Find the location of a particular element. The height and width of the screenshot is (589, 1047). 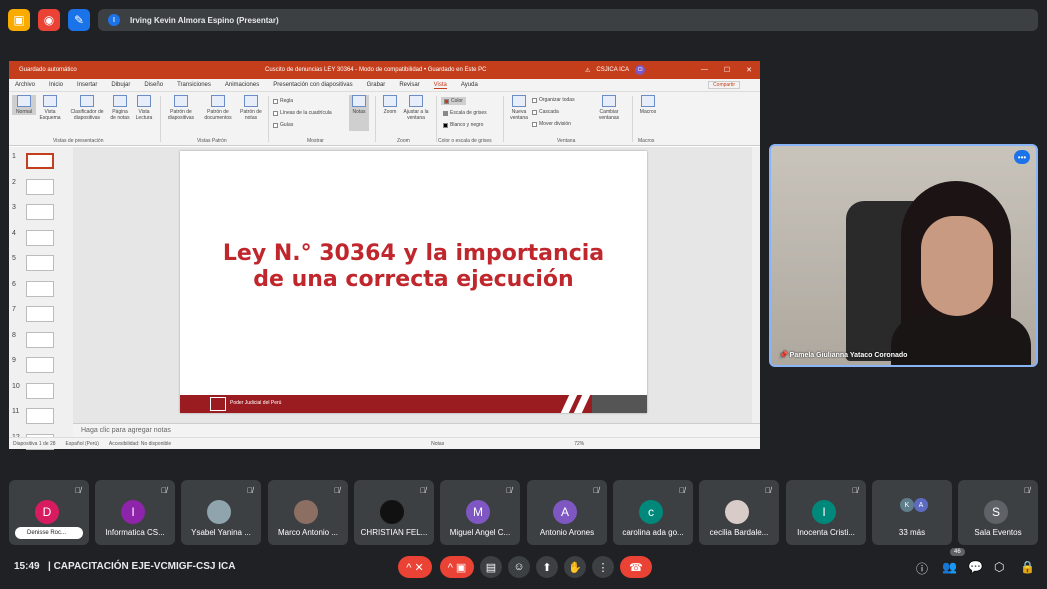

captions-button: ▤ is located at coordinates (491, 567).